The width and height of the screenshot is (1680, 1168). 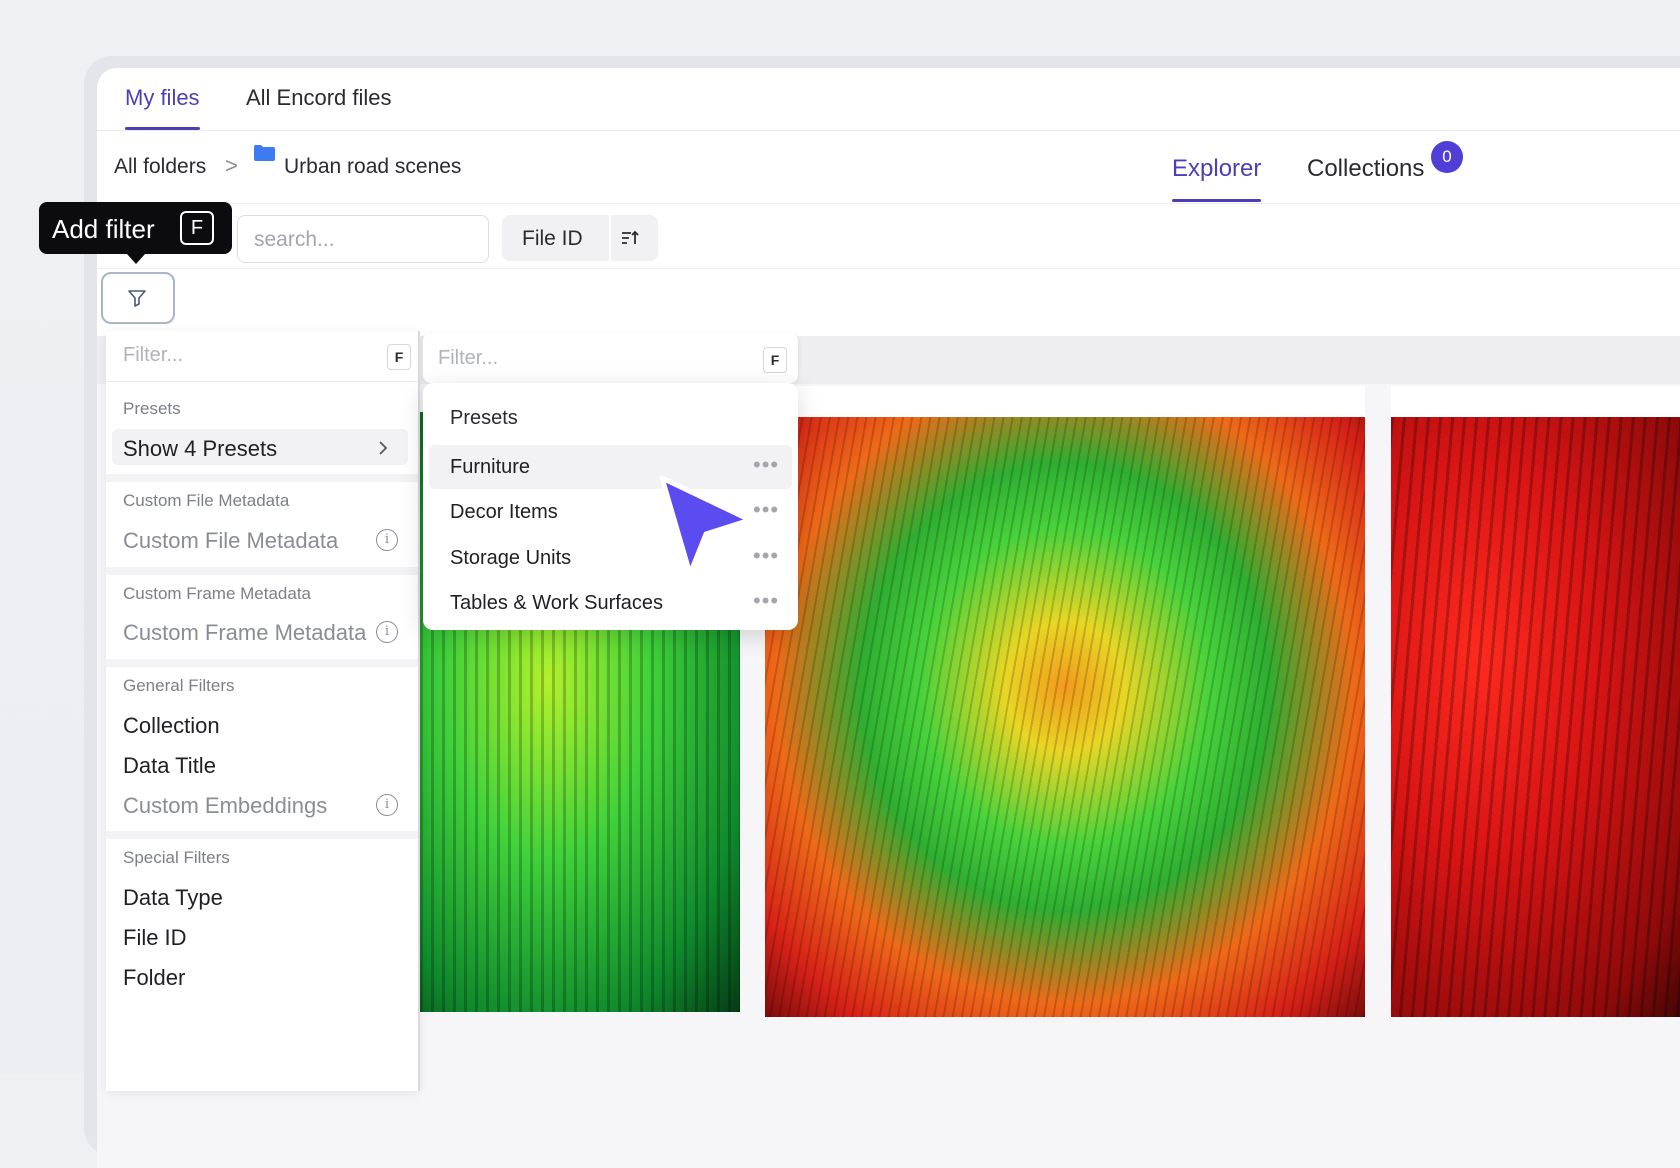 I want to click on breadcrumb-root: All folders, so click(x=160, y=167).